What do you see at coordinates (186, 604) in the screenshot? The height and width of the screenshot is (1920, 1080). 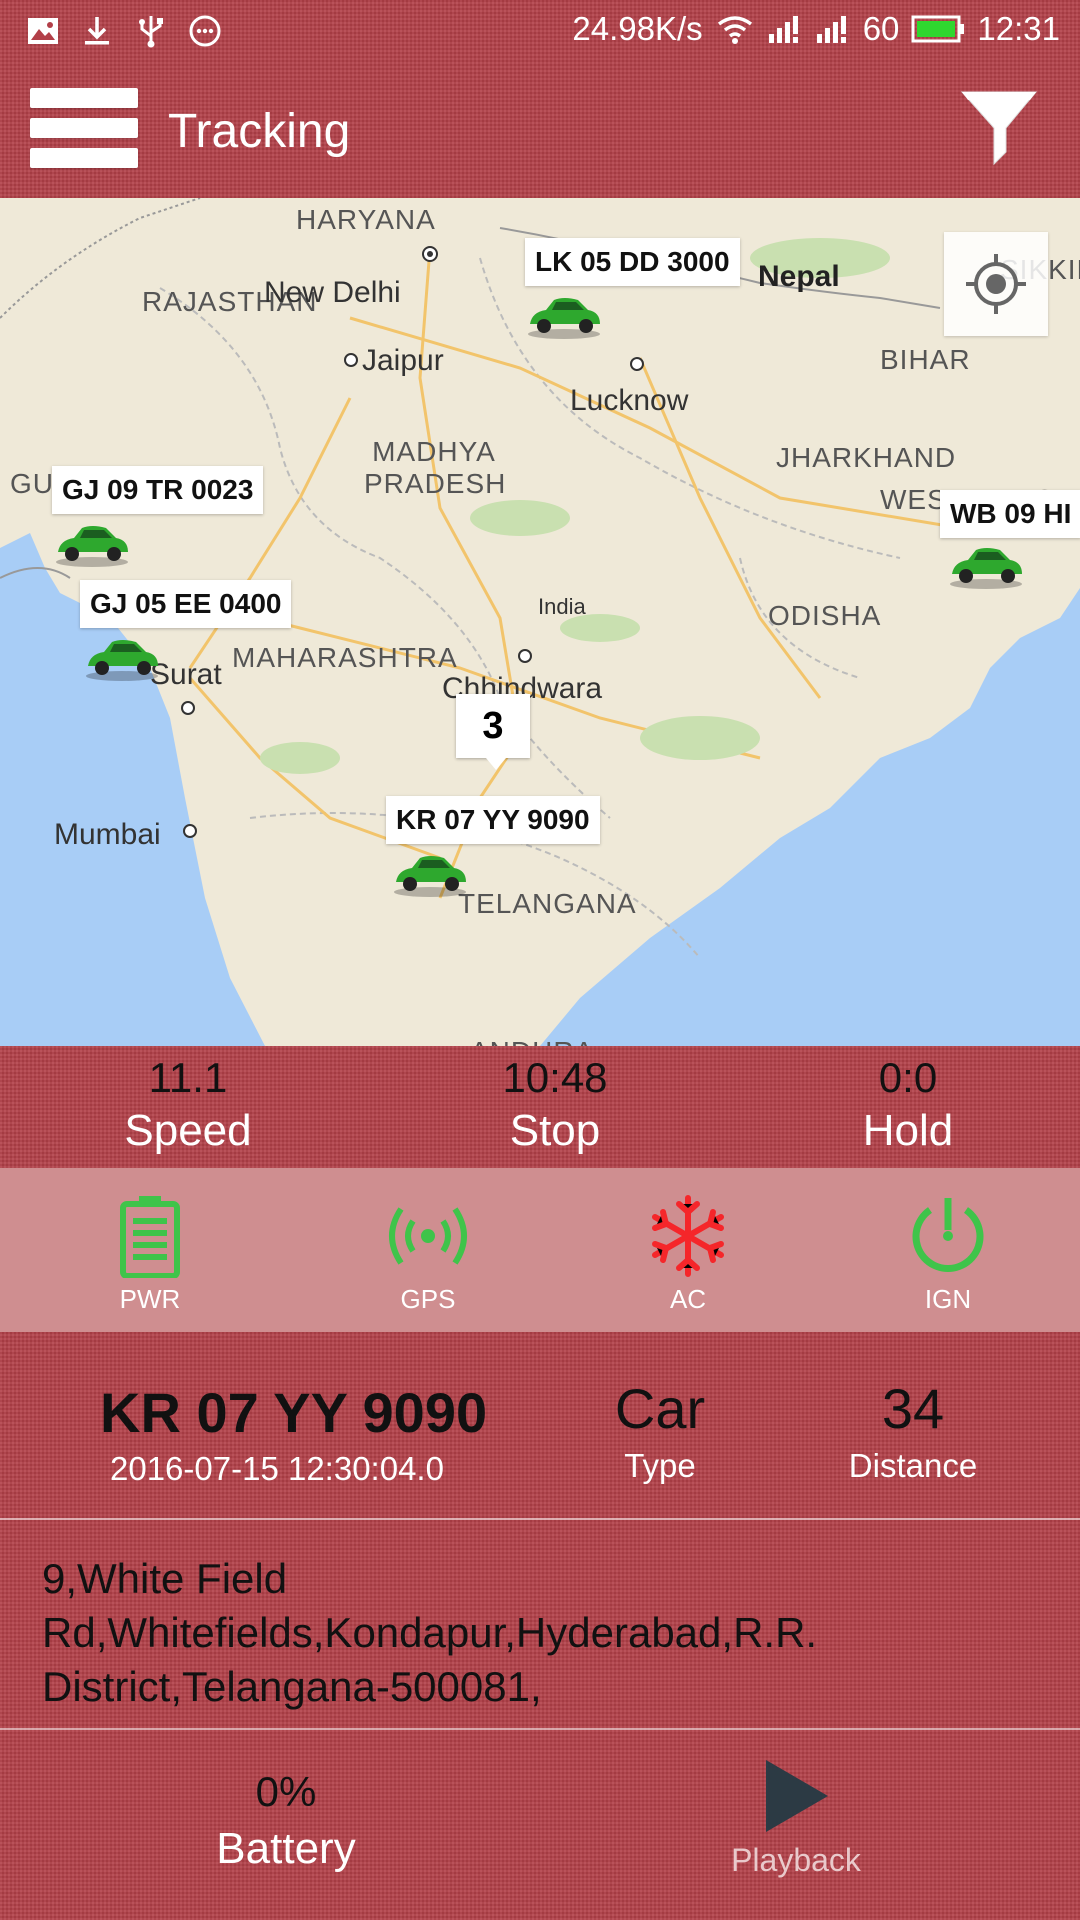 I see `vehicle-plate-label: GJ 05 EE 0400` at bounding box center [186, 604].